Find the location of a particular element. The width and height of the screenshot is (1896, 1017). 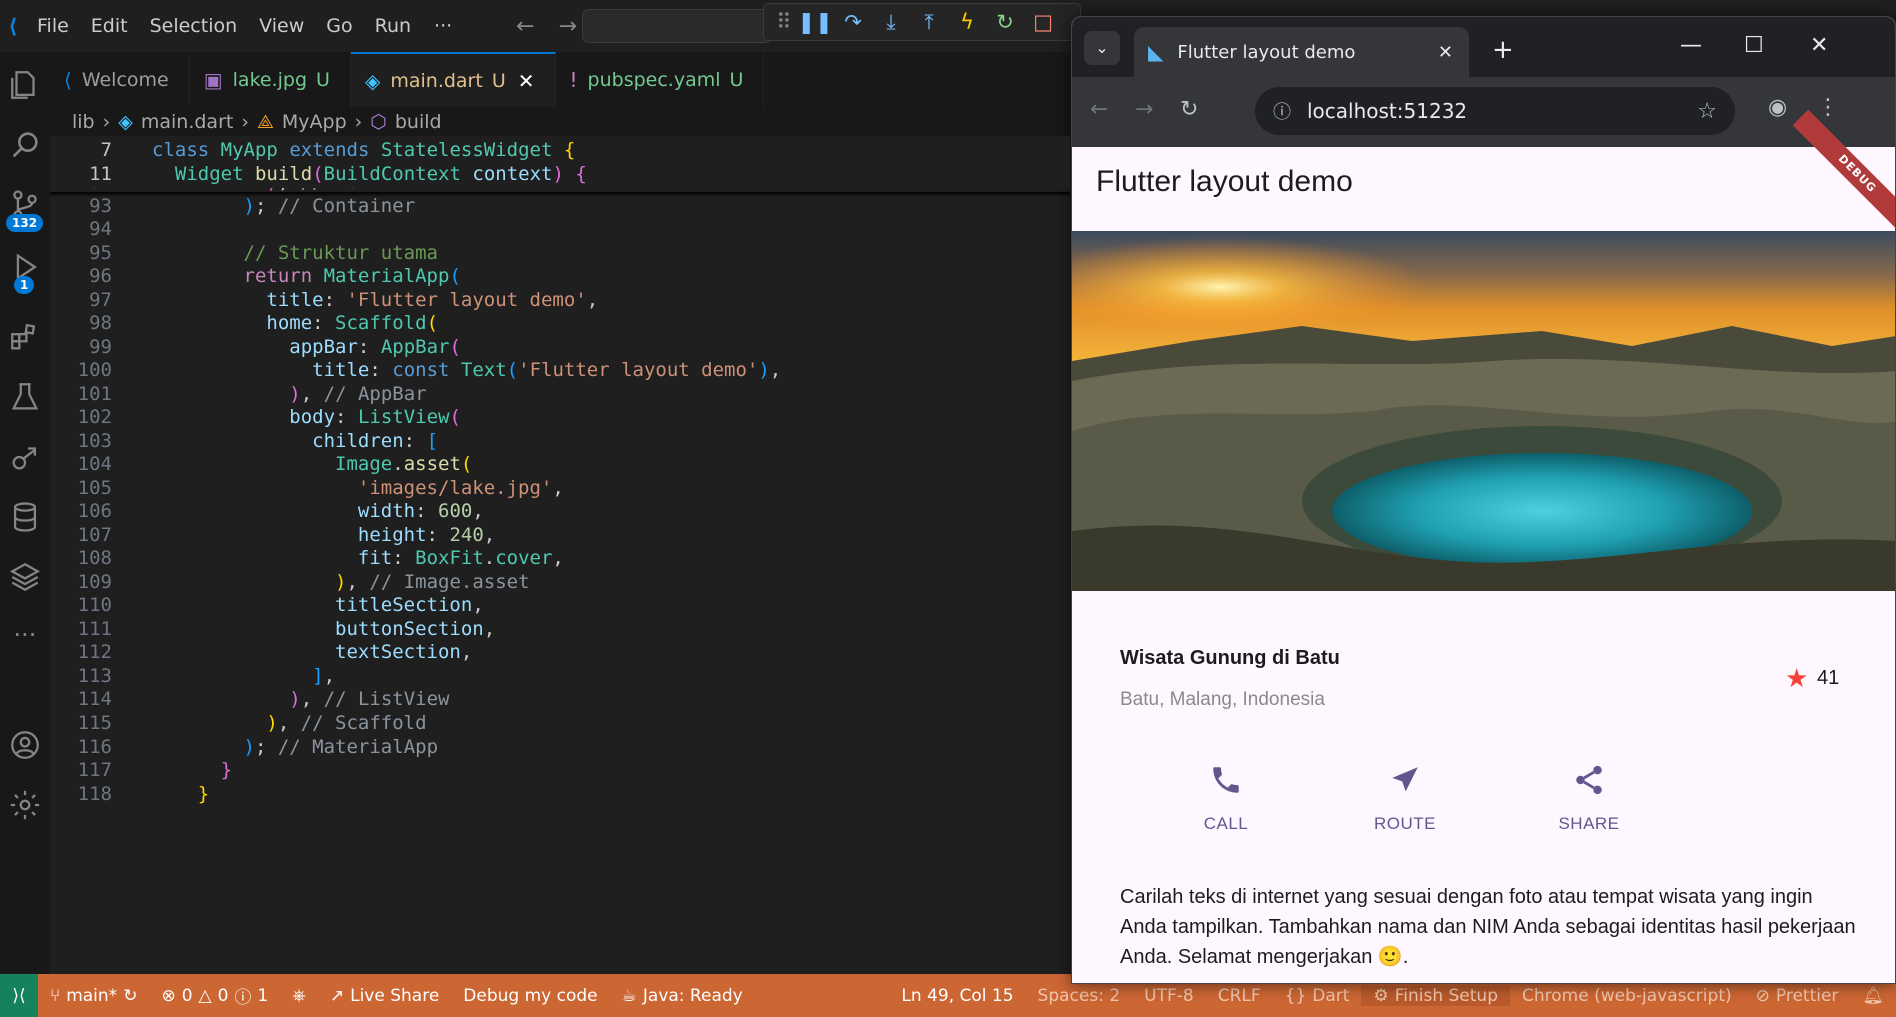

new-tab-icon: + is located at coordinates (1503, 50).